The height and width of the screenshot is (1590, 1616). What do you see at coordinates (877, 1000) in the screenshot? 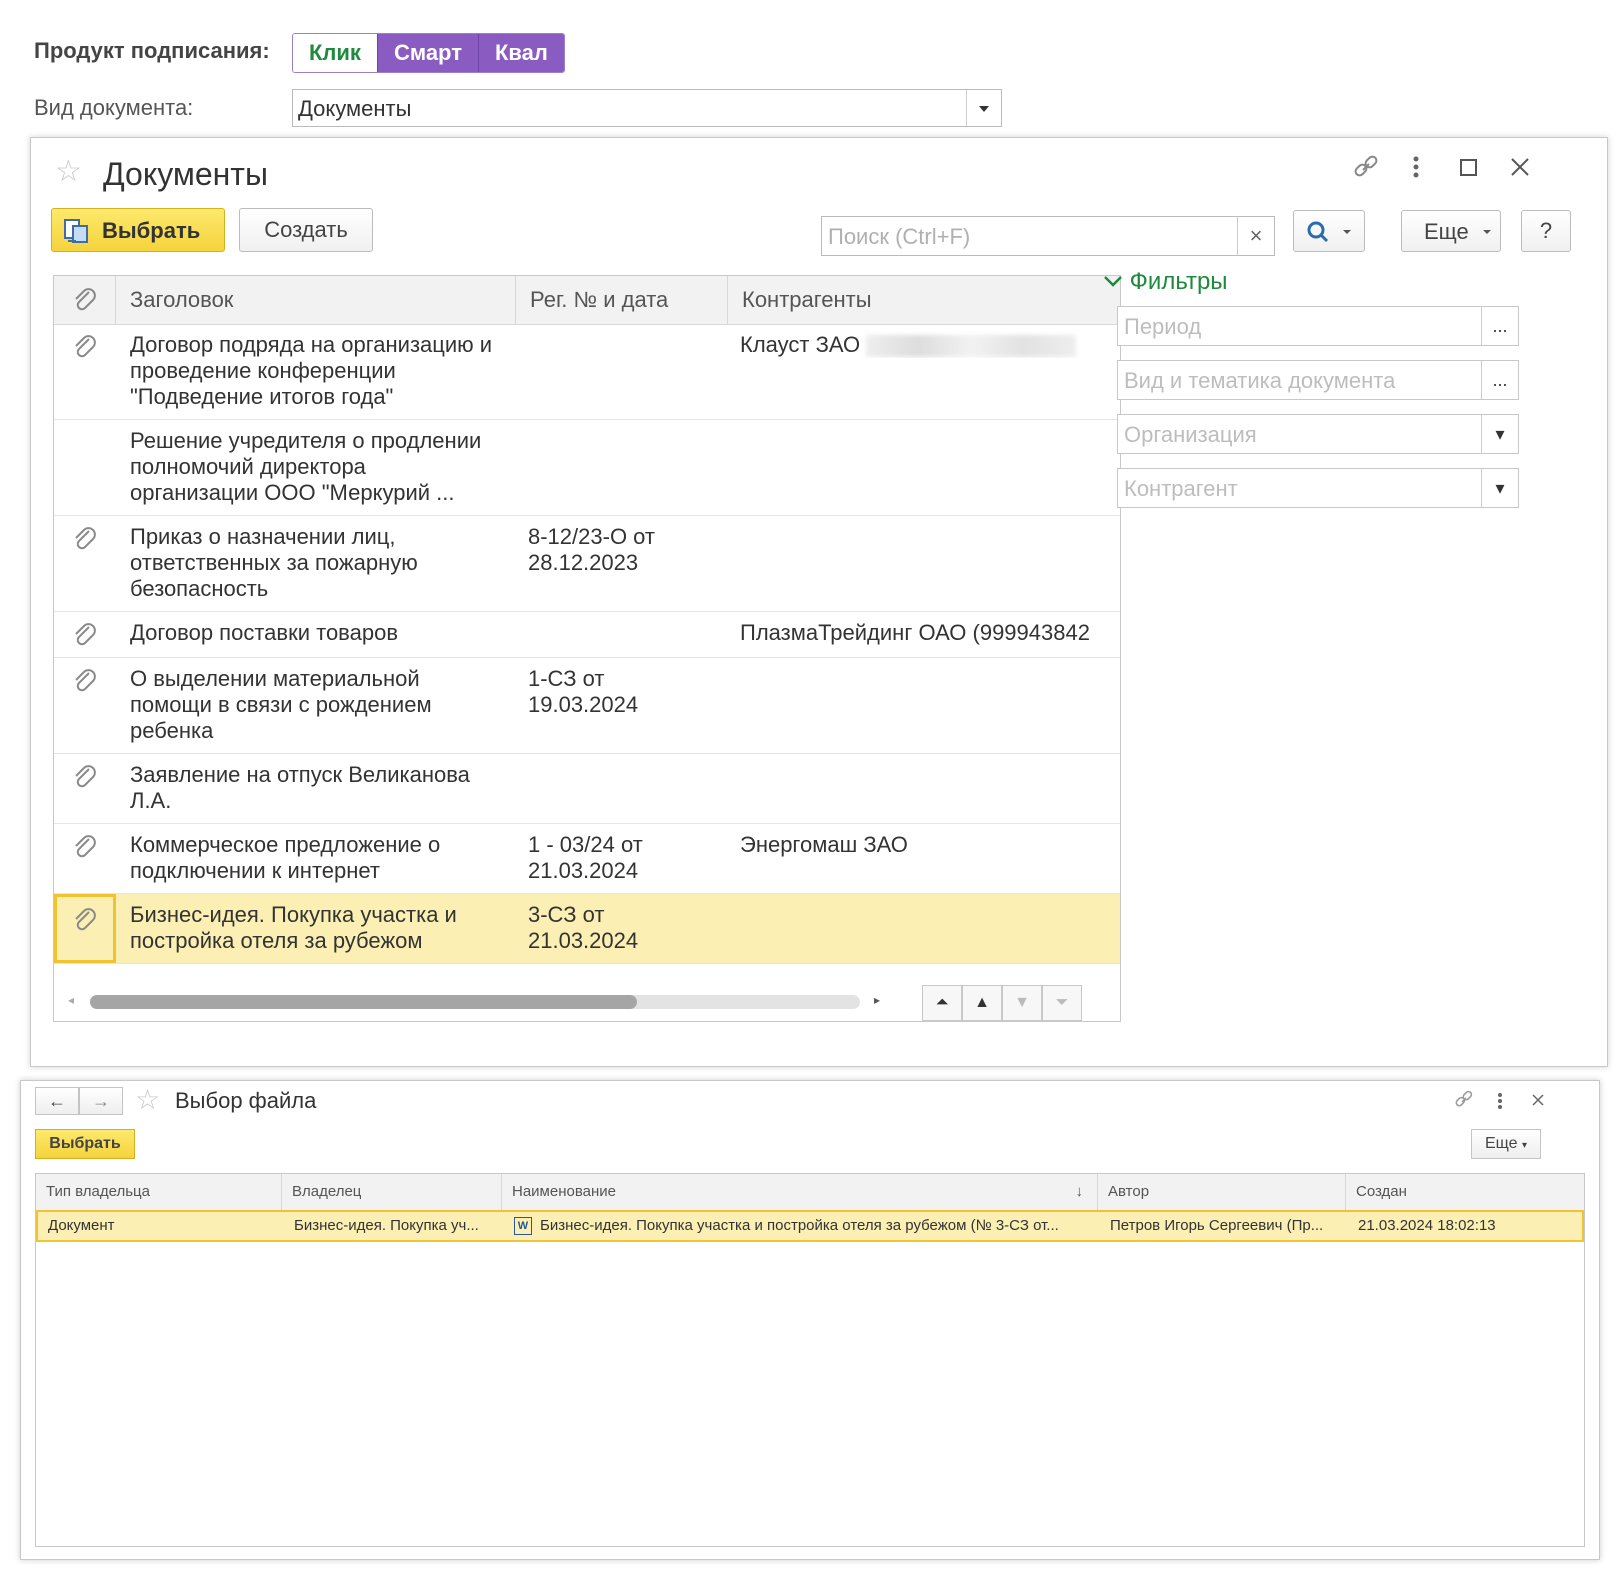
I see `scroll-right-icon: ▸` at bounding box center [877, 1000].